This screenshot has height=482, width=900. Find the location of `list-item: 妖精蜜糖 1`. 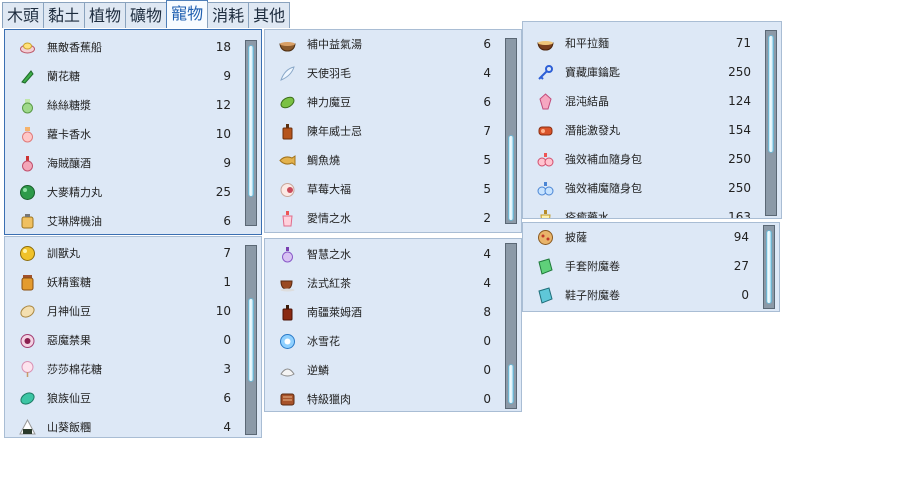

list-item: 妖精蜜糖 1 is located at coordinates (122, 282).